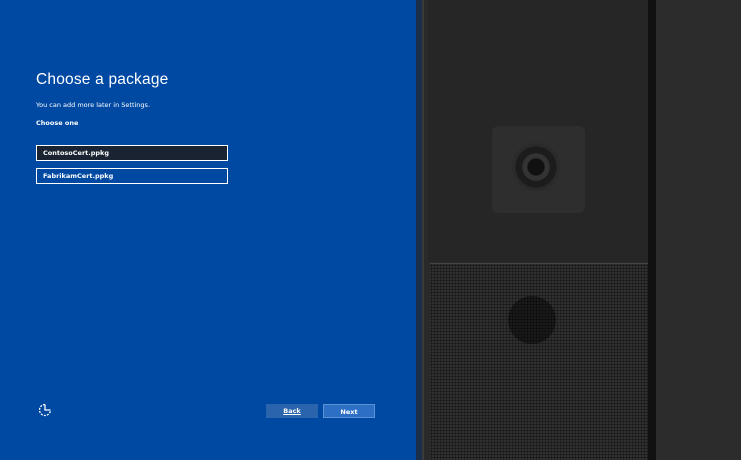 Image resolution: width=741 pixels, height=460 pixels. I want to click on page-title: Choose a package, so click(102, 79).